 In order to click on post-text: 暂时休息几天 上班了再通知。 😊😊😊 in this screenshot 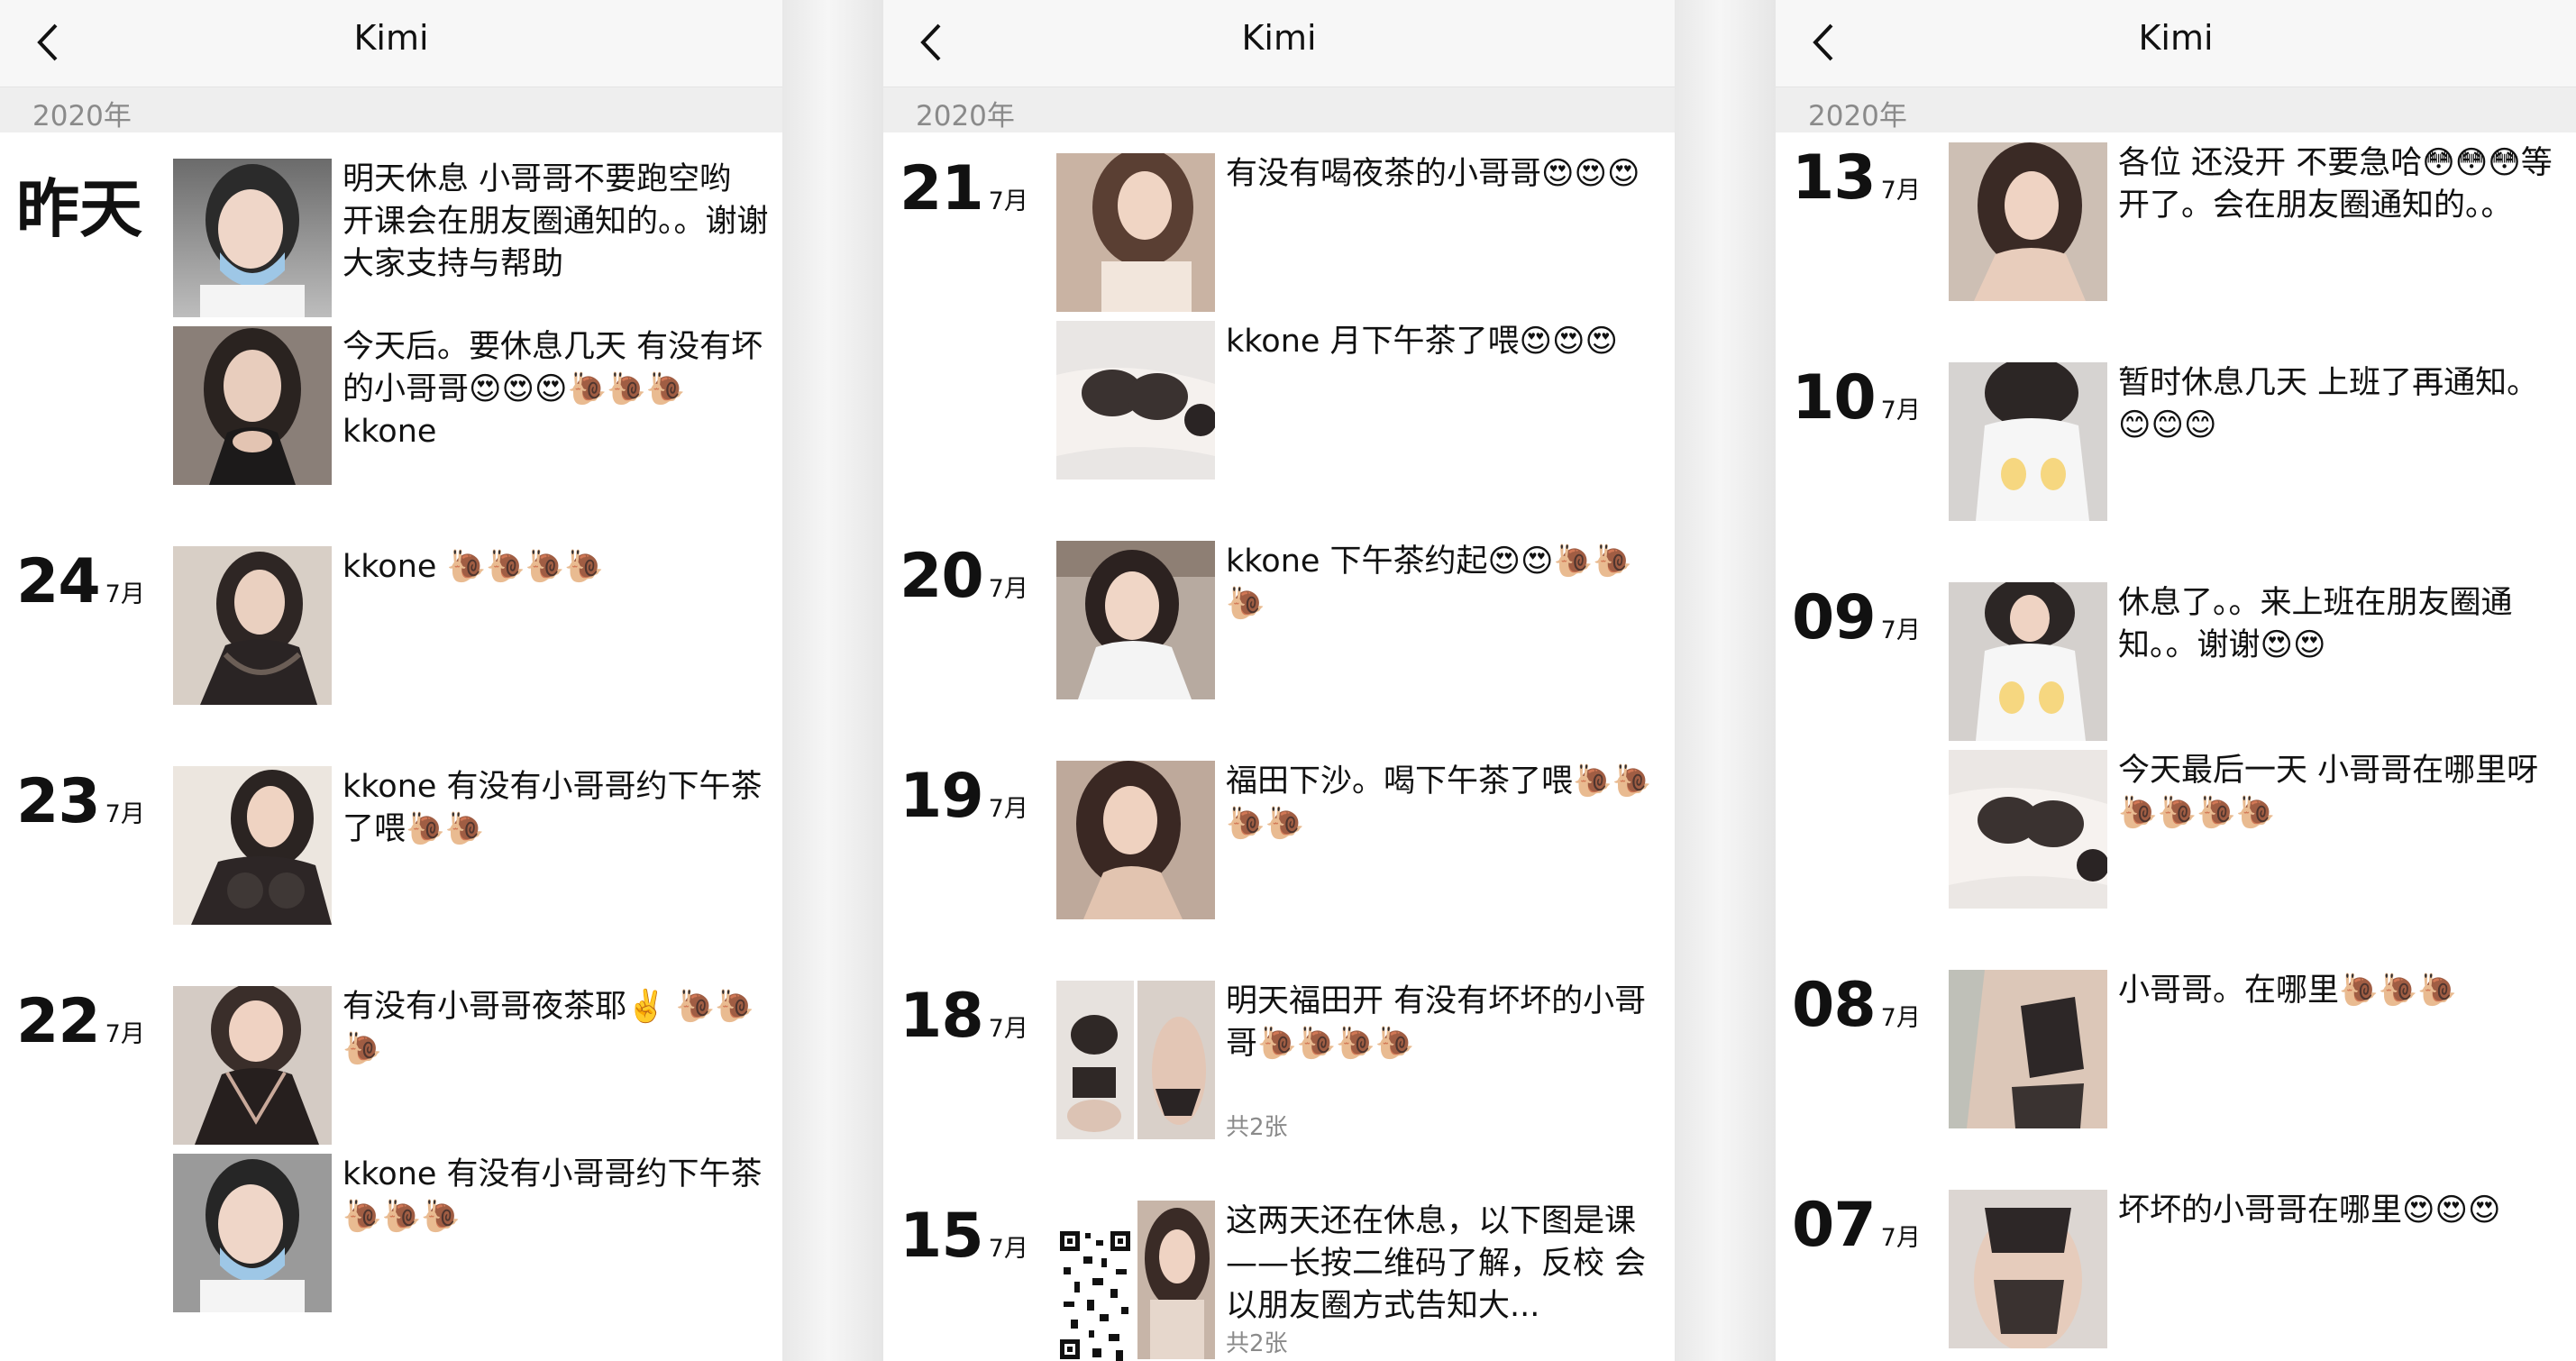, I will do `click(2328, 404)`.